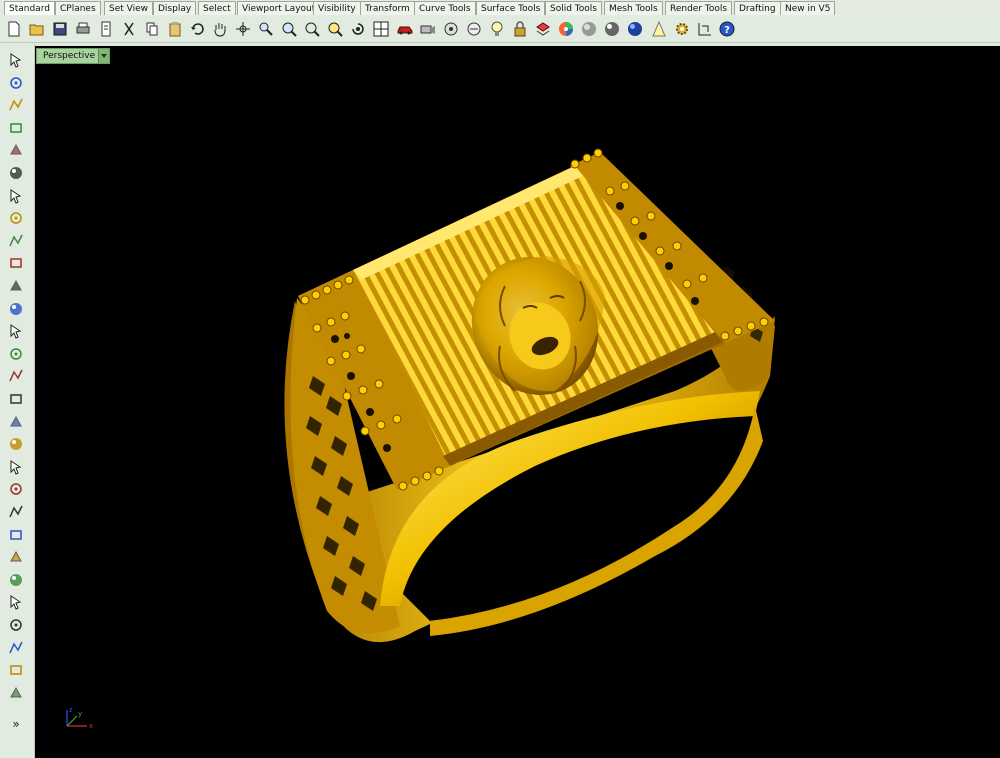 The height and width of the screenshot is (758, 1000). I want to click on layer-icon, so click(543, 29).